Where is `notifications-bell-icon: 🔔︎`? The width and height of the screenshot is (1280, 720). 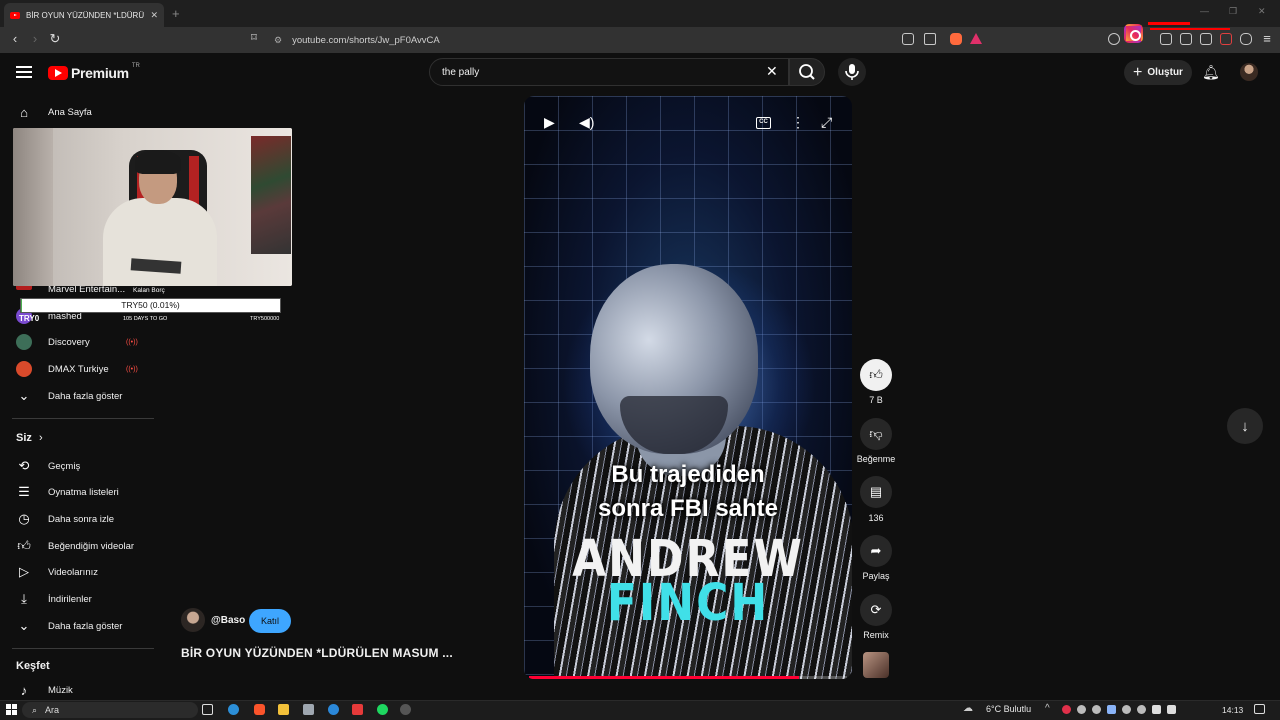 notifications-bell-icon: 🔔︎ is located at coordinates (1211, 72).